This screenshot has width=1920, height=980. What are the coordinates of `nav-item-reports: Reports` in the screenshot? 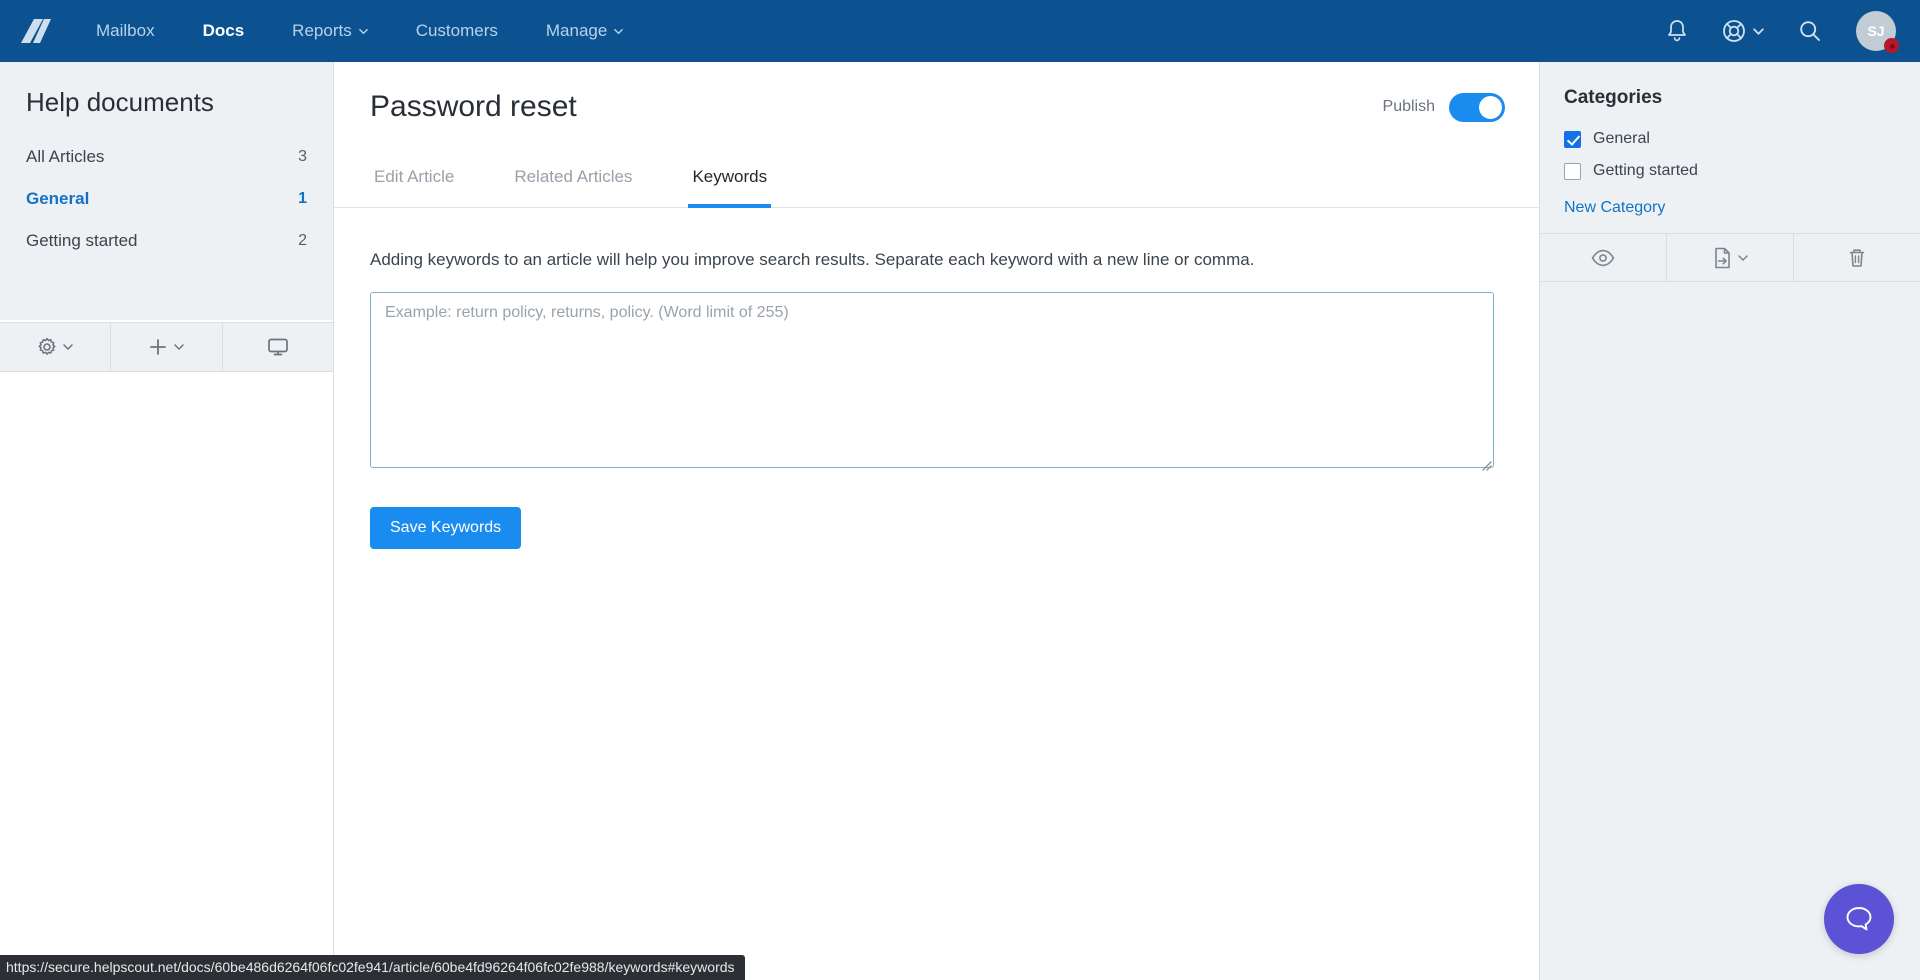 It's located at (330, 31).